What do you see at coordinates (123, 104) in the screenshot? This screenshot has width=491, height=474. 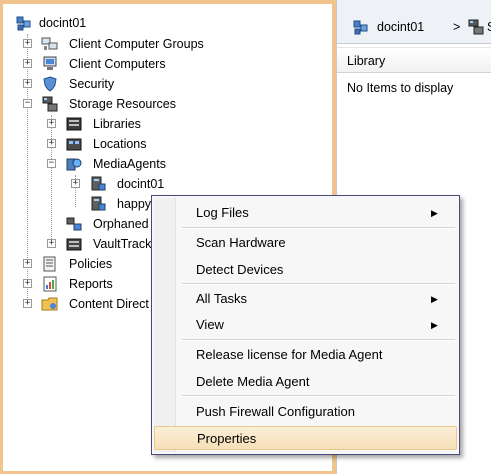 I see `tree-node-label: Storage Resources` at bounding box center [123, 104].